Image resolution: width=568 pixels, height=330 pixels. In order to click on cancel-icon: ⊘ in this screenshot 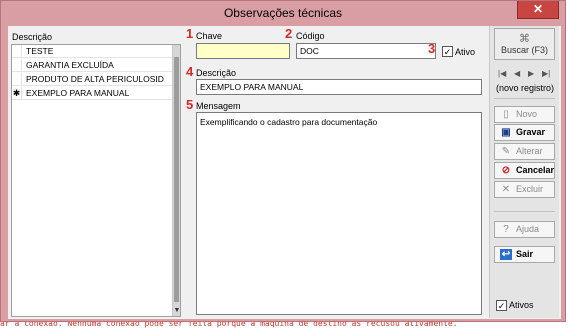, I will do `click(506, 170)`.